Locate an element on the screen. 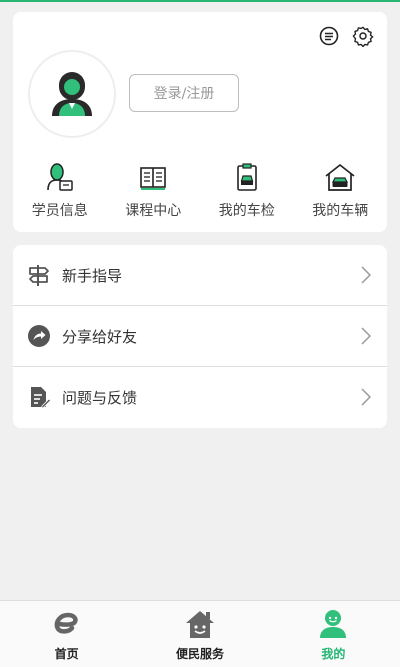 This screenshot has height=667, width=400. feedback-document-icon is located at coordinates (39, 397).